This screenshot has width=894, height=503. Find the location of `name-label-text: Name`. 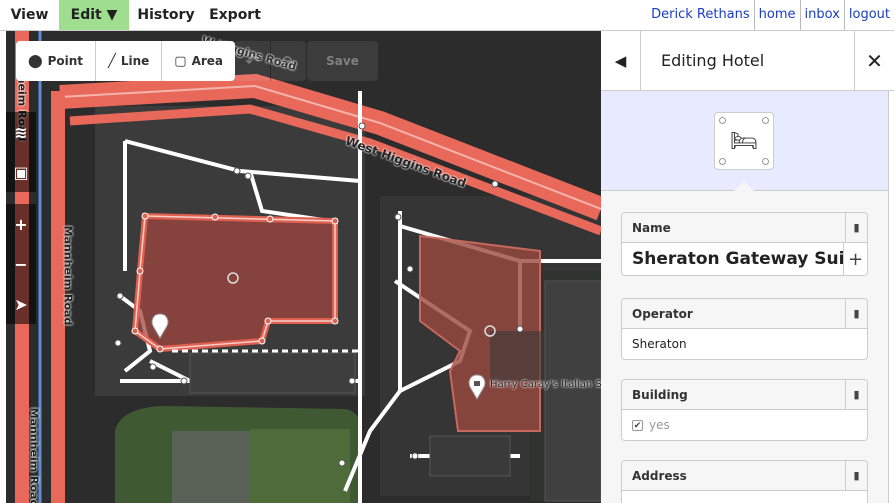

name-label-text: Name is located at coordinates (651, 228).